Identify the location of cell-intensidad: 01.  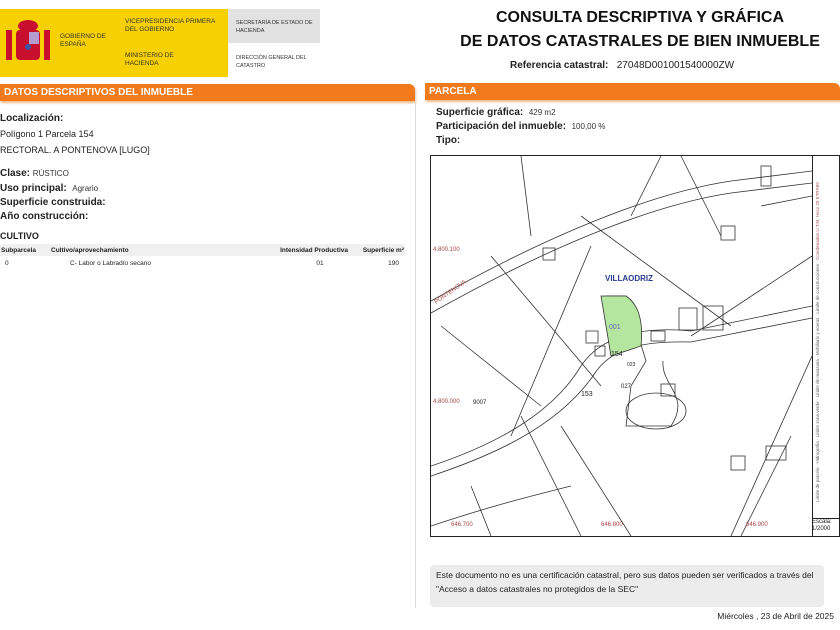
(320, 263).